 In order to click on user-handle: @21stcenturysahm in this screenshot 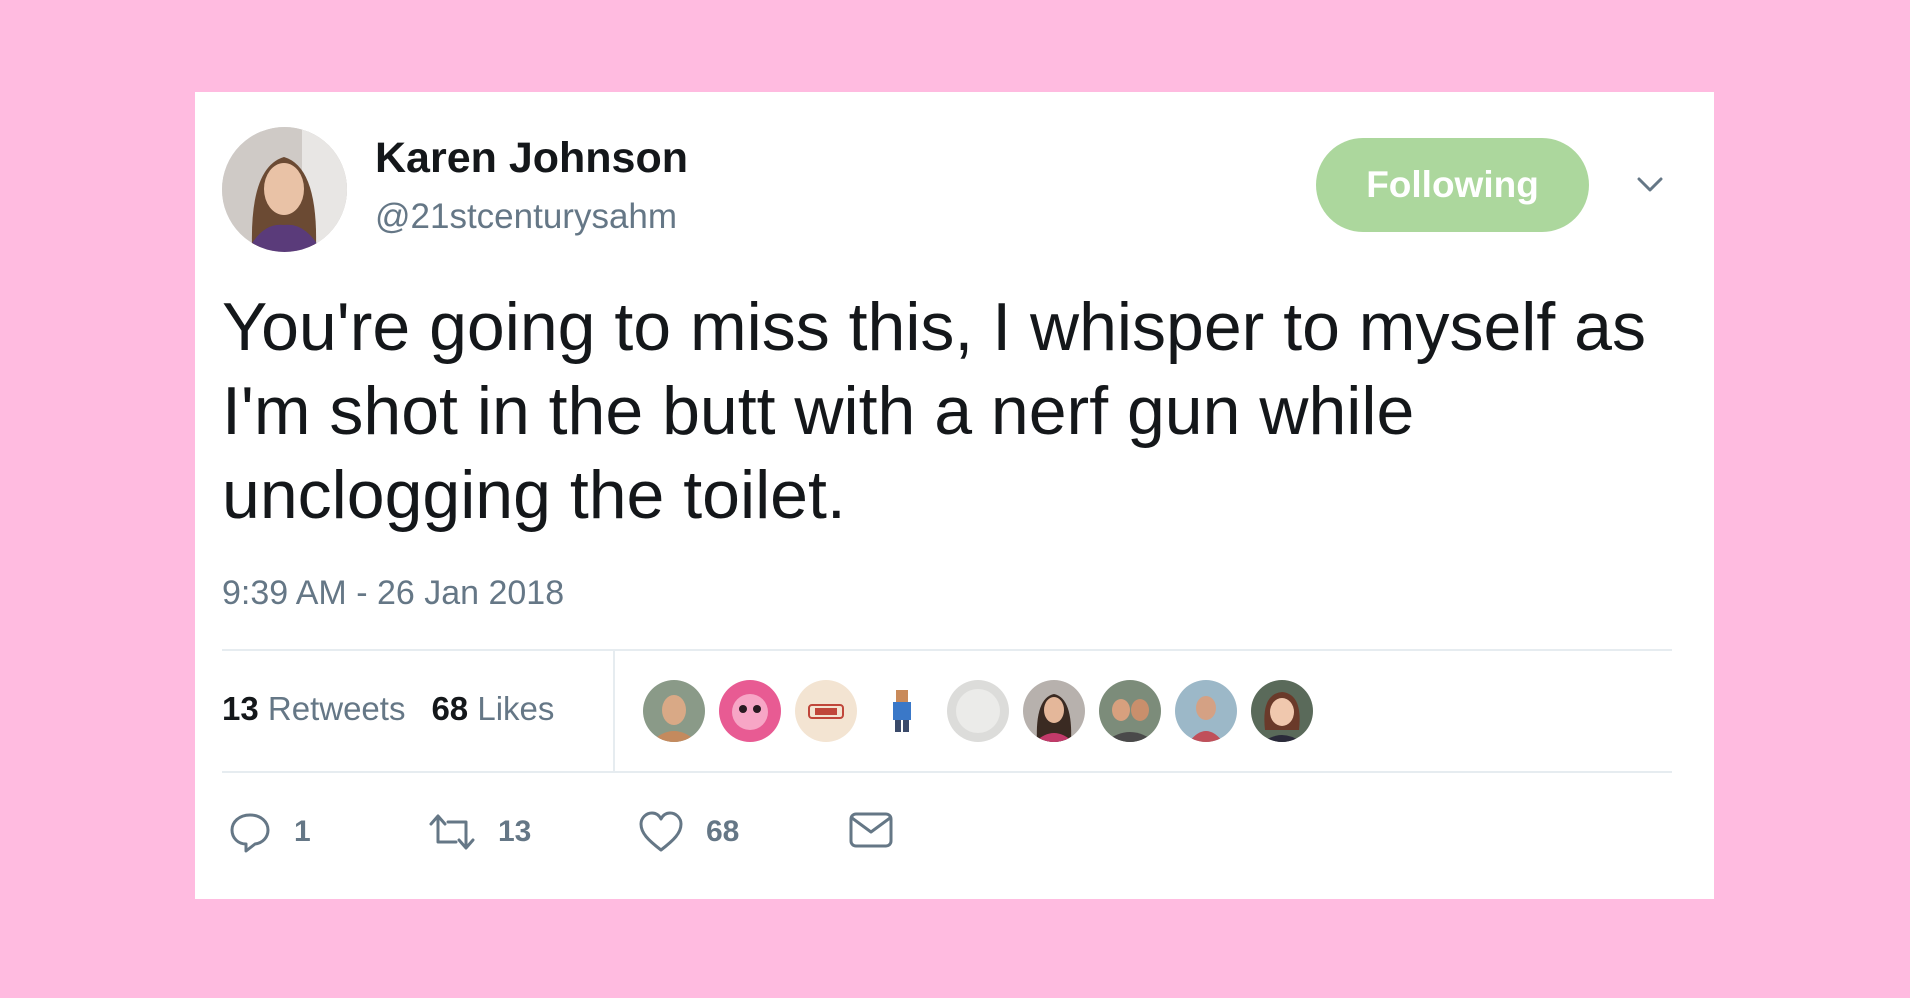, I will do `click(526, 217)`.